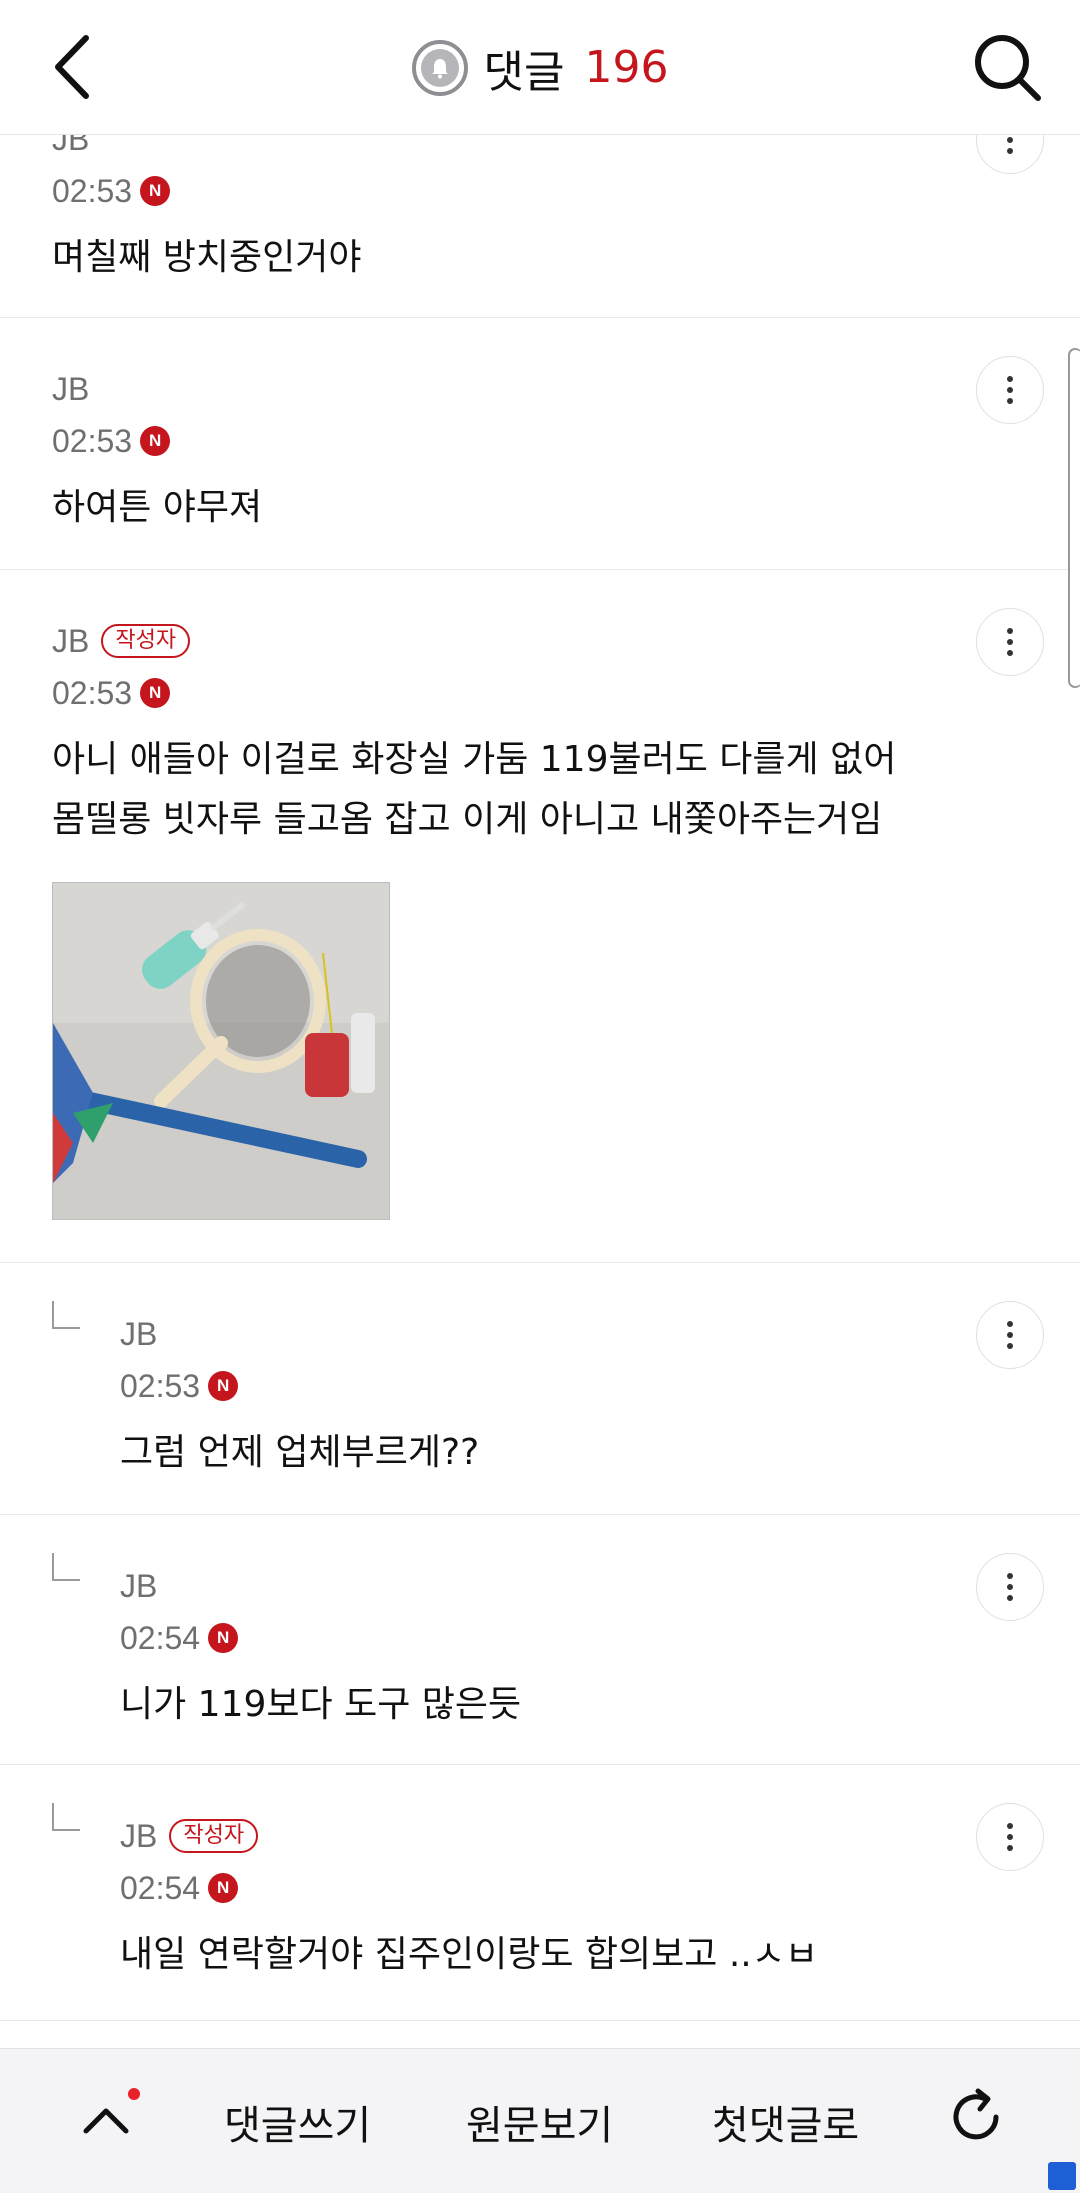 Image resolution: width=1080 pixels, height=2193 pixels. Describe the element at coordinates (626, 67) in the screenshot. I see `comment-count: 196` at that location.